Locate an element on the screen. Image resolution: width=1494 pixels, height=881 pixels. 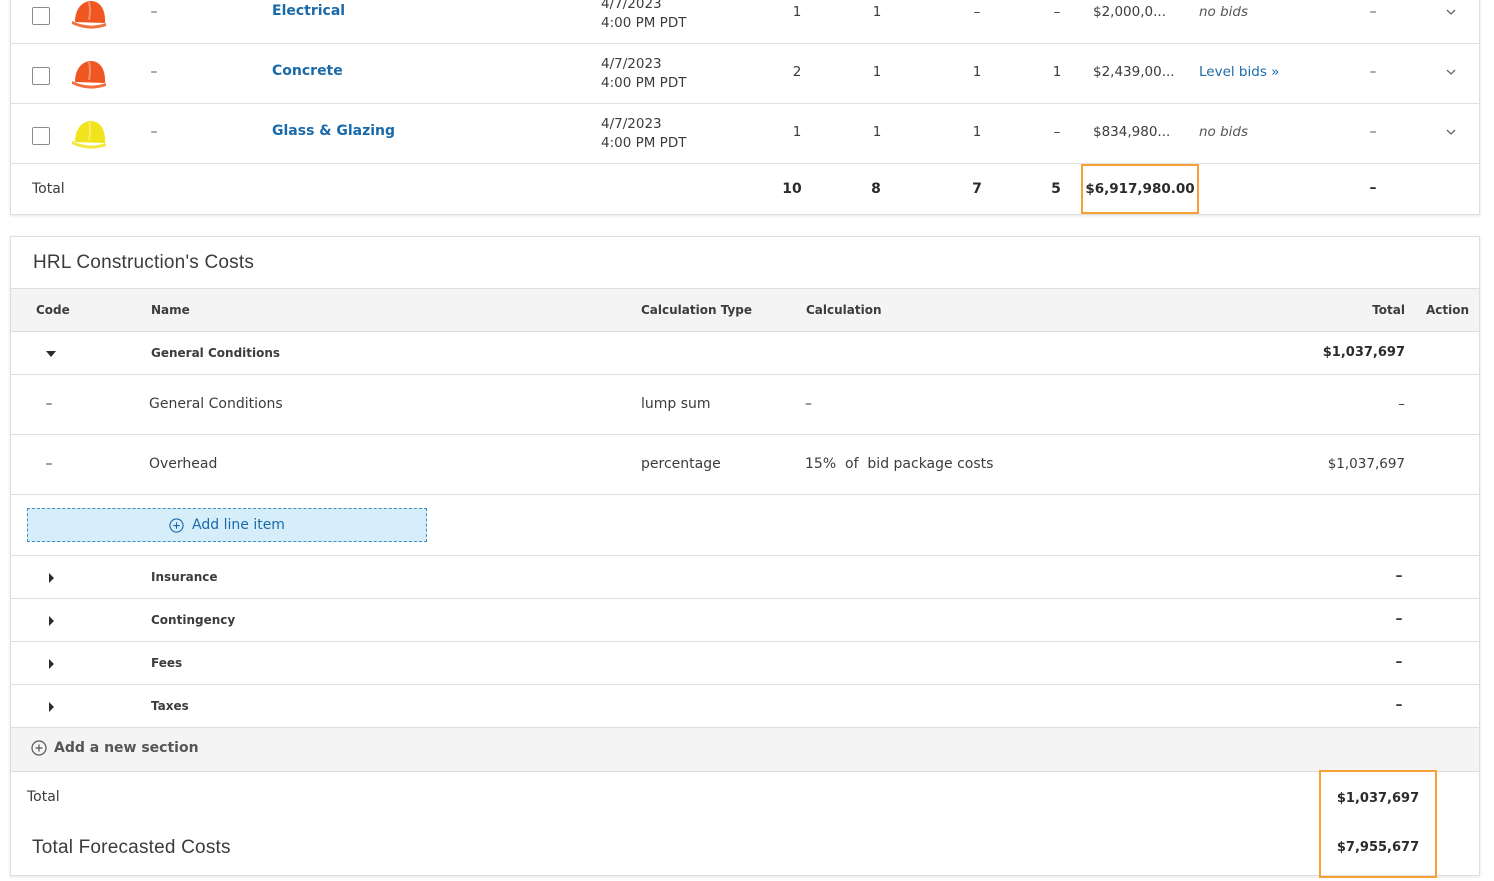
bid-status: Level bids » is located at coordinates (1239, 72).